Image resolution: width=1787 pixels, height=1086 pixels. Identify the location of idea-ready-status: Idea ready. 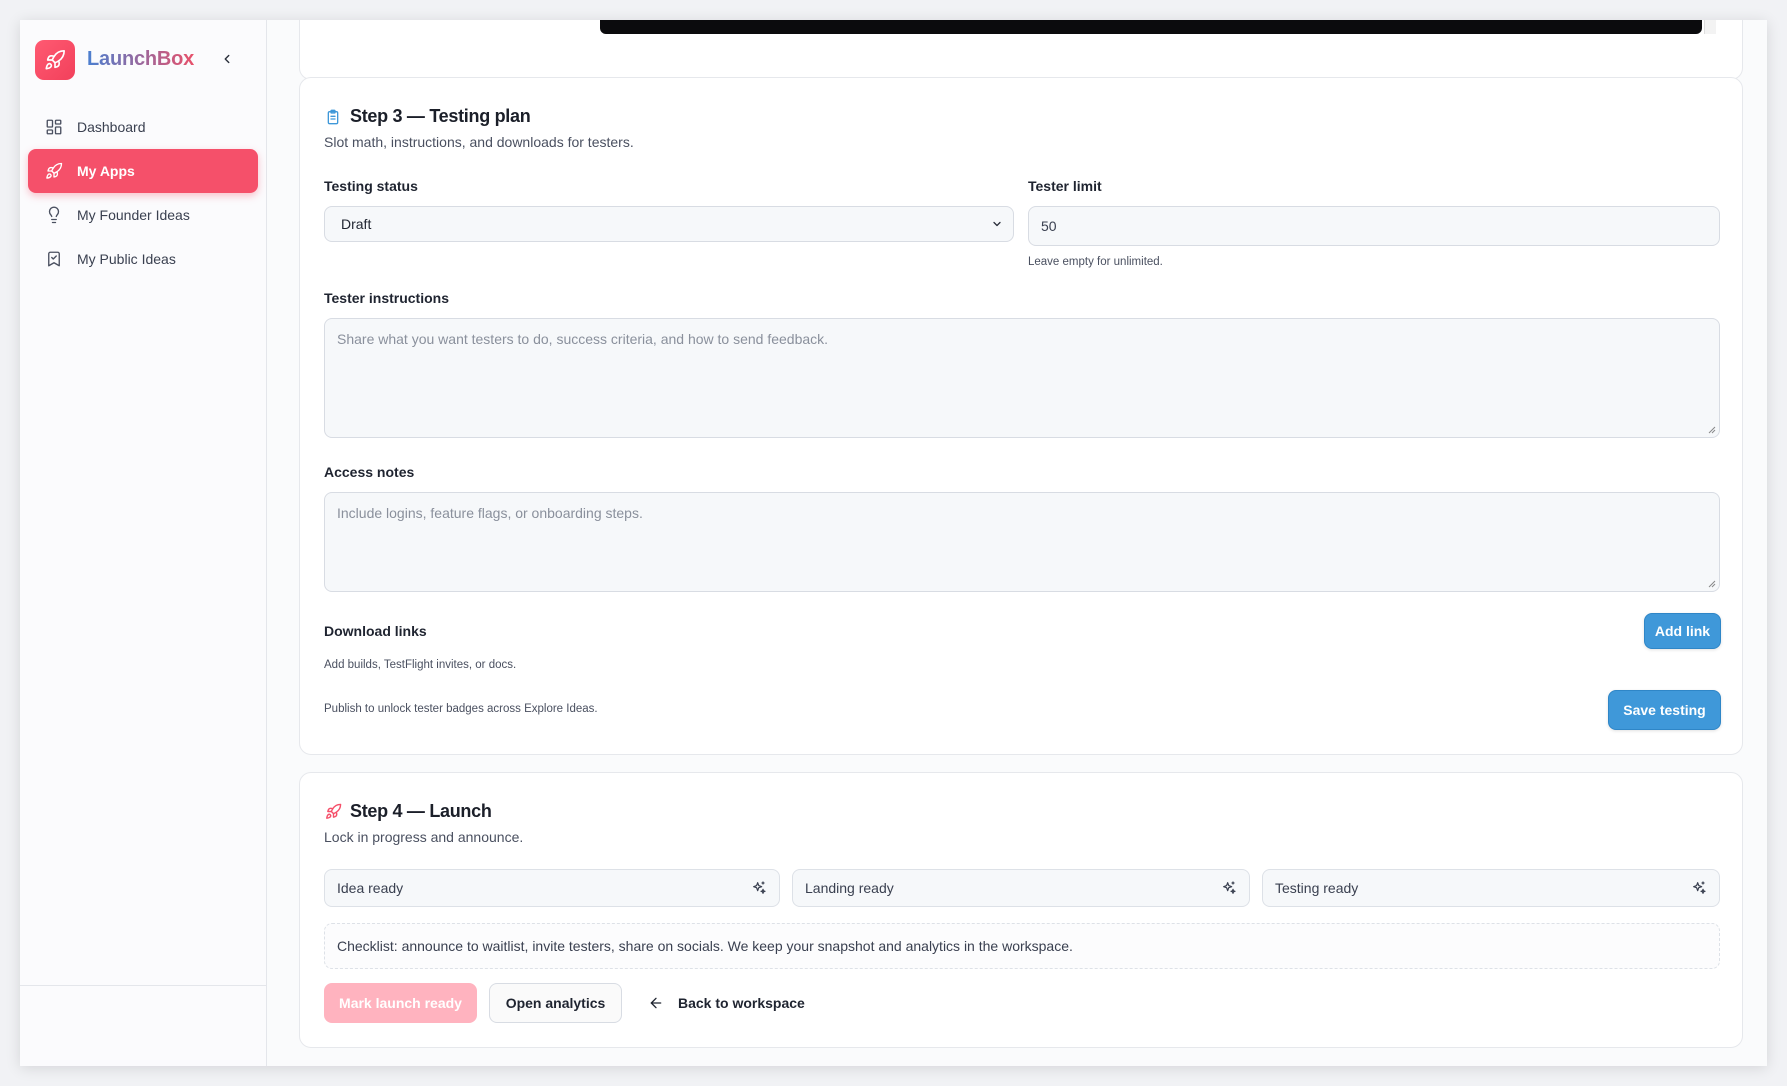
(552, 888).